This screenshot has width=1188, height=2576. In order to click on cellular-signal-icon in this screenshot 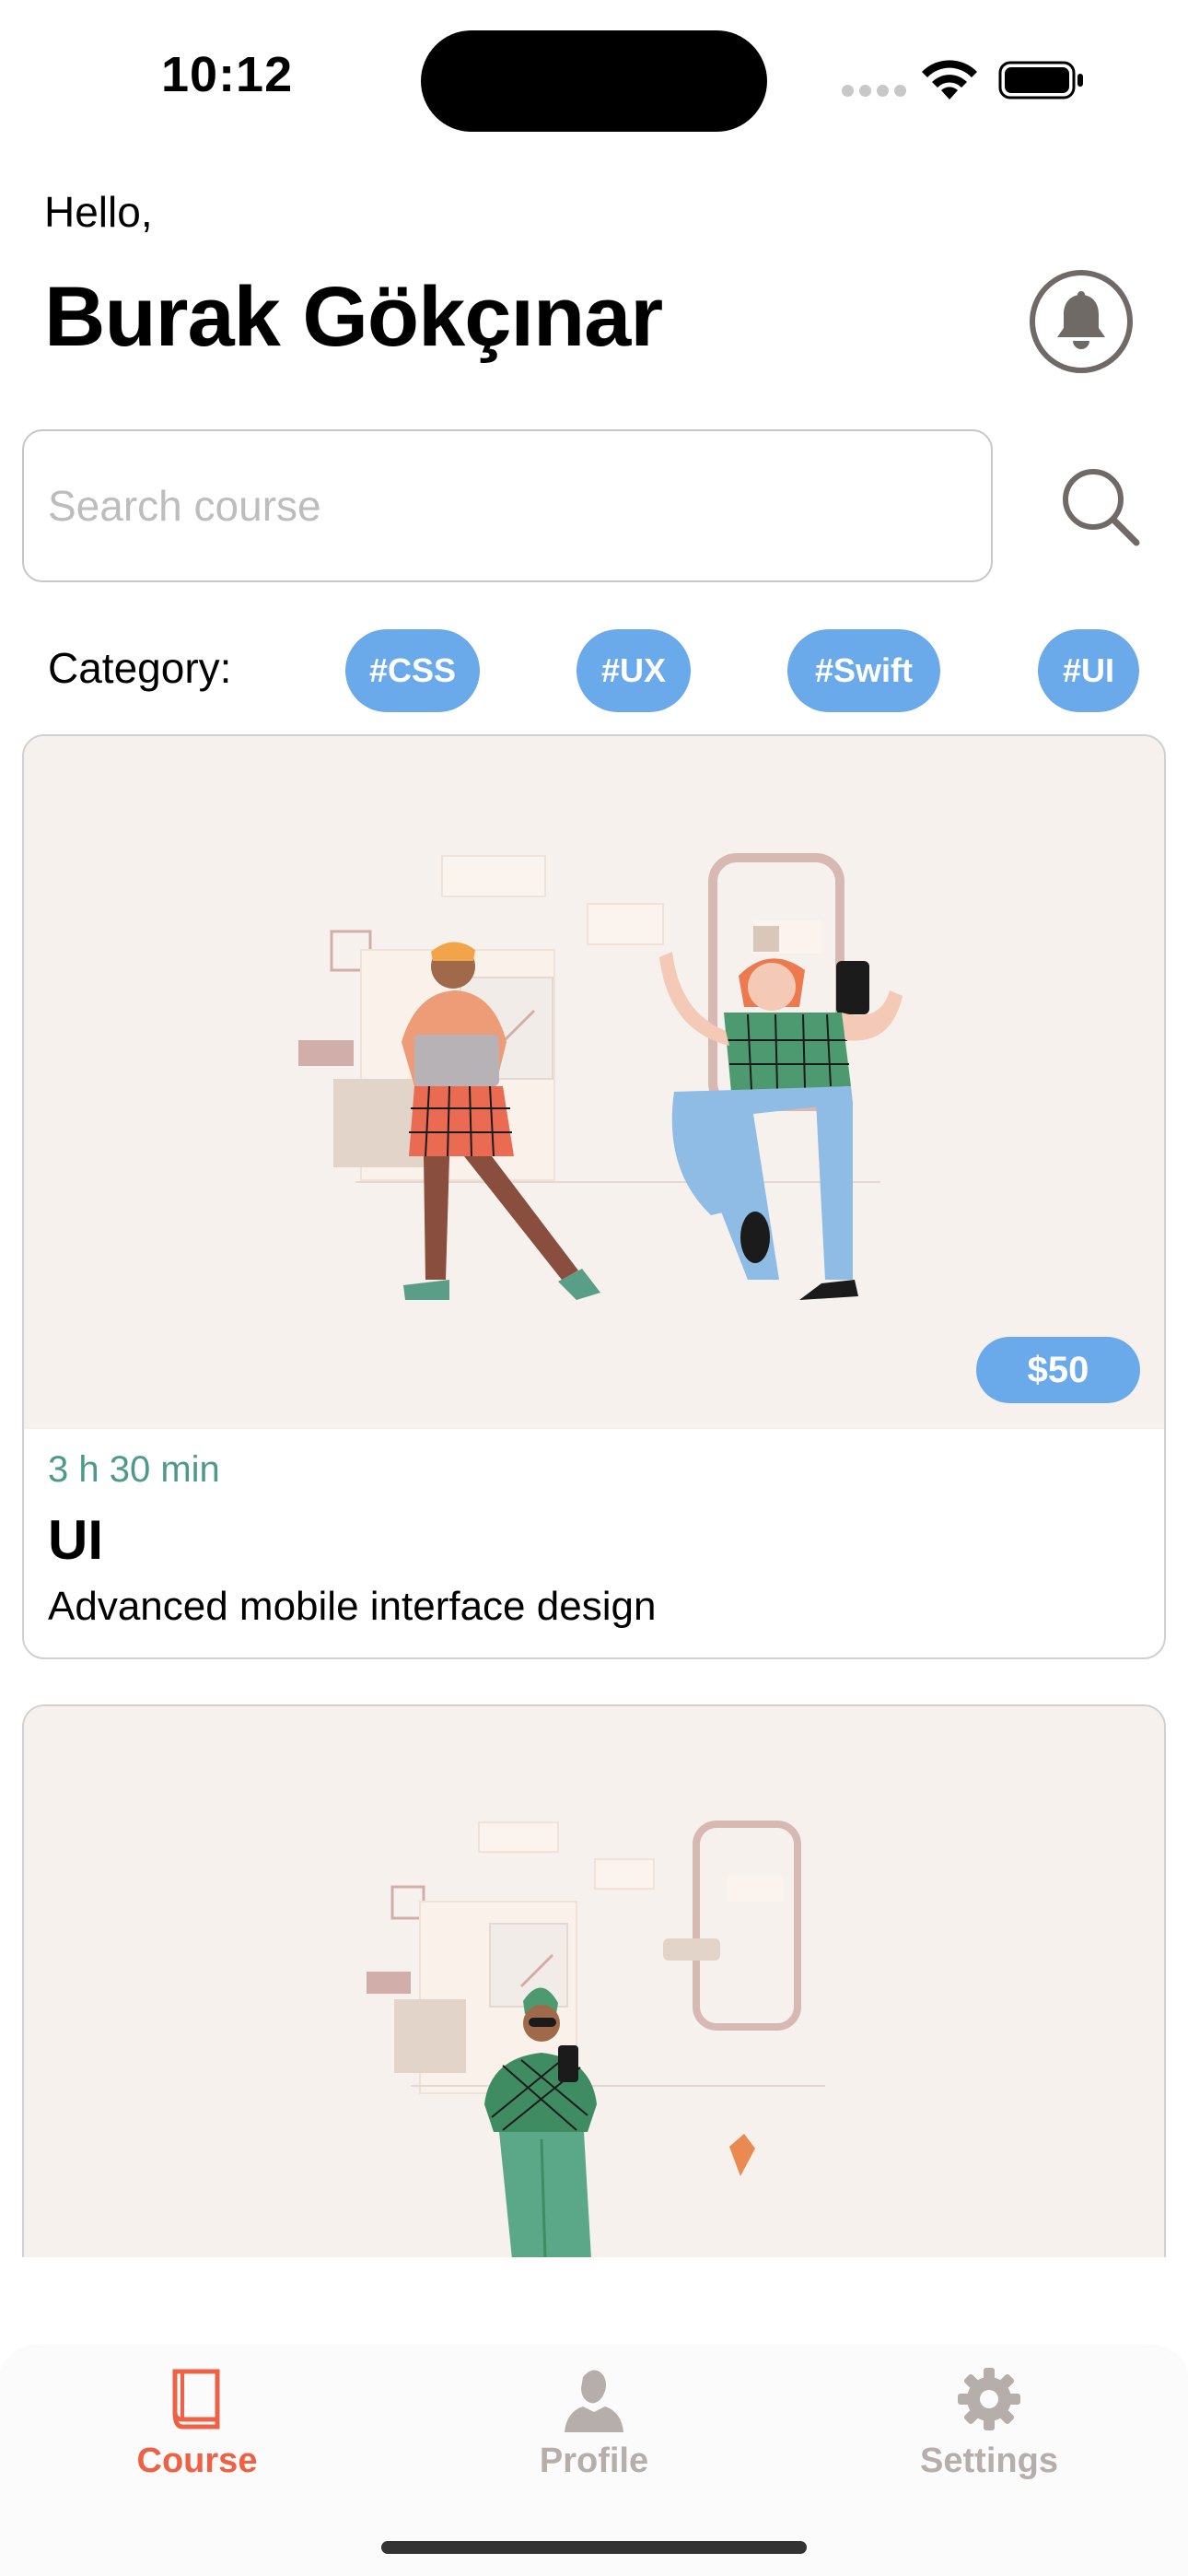, I will do `click(874, 91)`.